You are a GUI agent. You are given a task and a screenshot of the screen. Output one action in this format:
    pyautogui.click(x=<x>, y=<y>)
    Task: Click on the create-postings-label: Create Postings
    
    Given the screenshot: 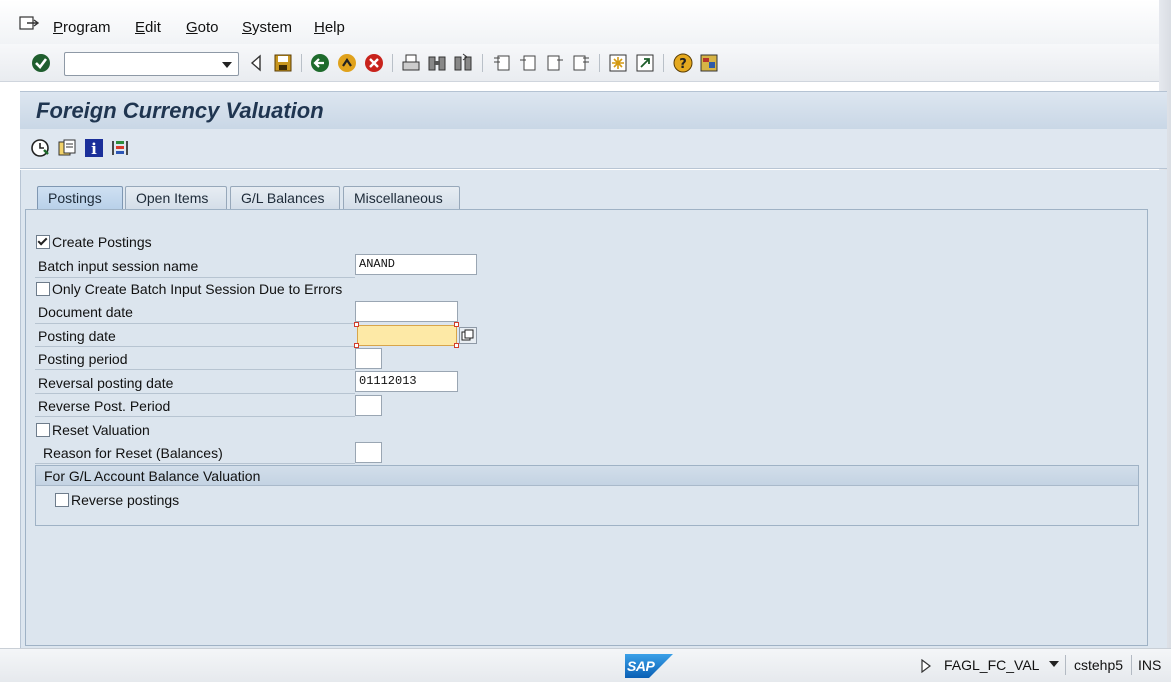 What is the action you would take?
    pyautogui.click(x=102, y=242)
    